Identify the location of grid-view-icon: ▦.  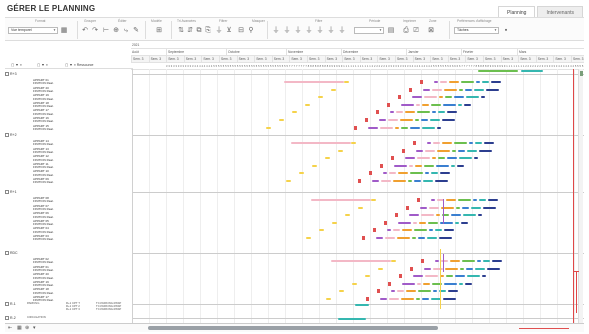
(64, 30).